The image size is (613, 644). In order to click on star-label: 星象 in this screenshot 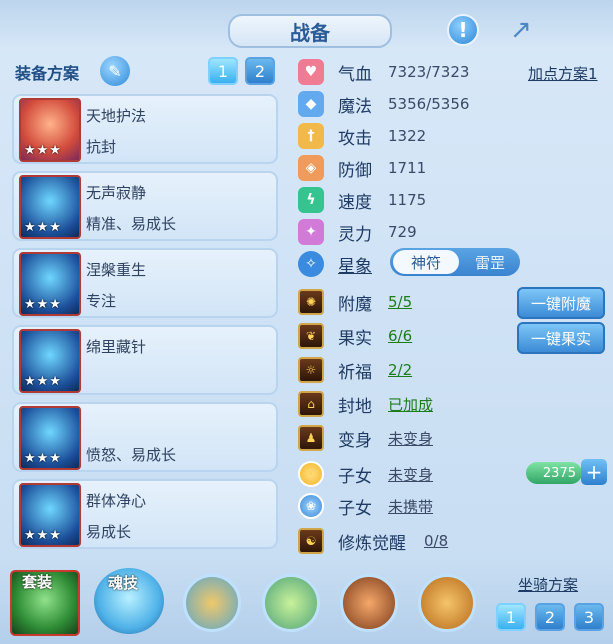, I will do `click(355, 266)`.